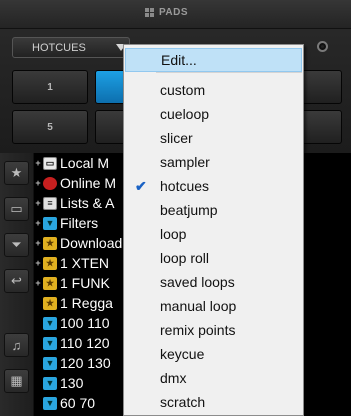 The width and height of the screenshot is (351, 416). Describe the element at coordinates (213, 114) in the screenshot. I see `menu-item-cueloop: cueloop` at that location.